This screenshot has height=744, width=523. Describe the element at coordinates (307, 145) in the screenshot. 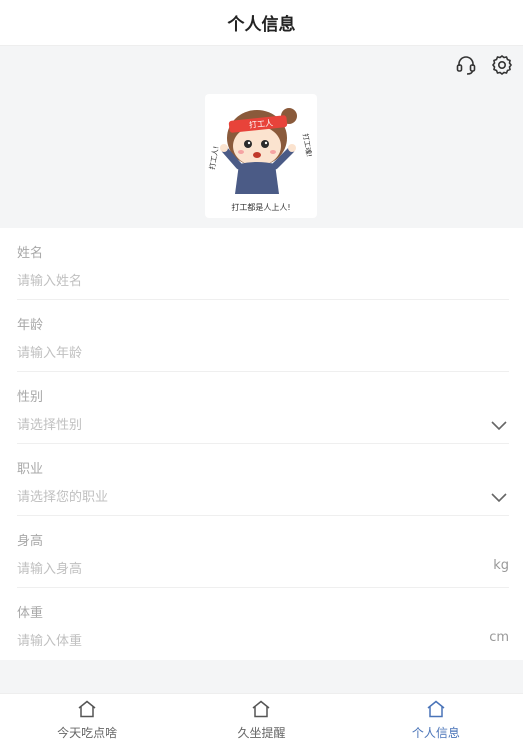

I see `avatar-right-text: 打工魂!` at that location.